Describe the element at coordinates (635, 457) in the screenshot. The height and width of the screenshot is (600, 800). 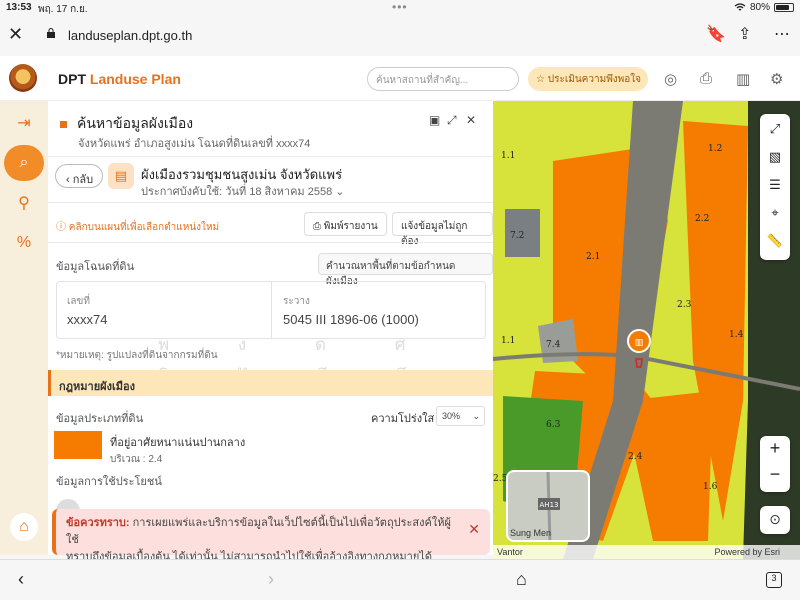
I see `zone-label: 2.4` at that location.